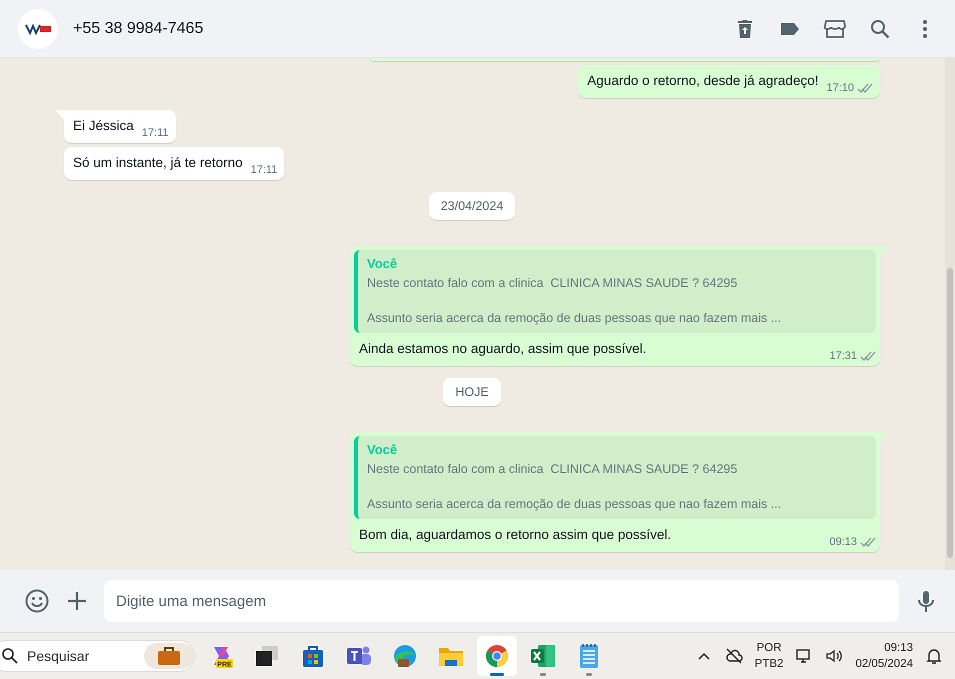 The image size is (955, 679). Describe the element at coordinates (934, 656) in the screenshot. I see `bell-icon` at that location.